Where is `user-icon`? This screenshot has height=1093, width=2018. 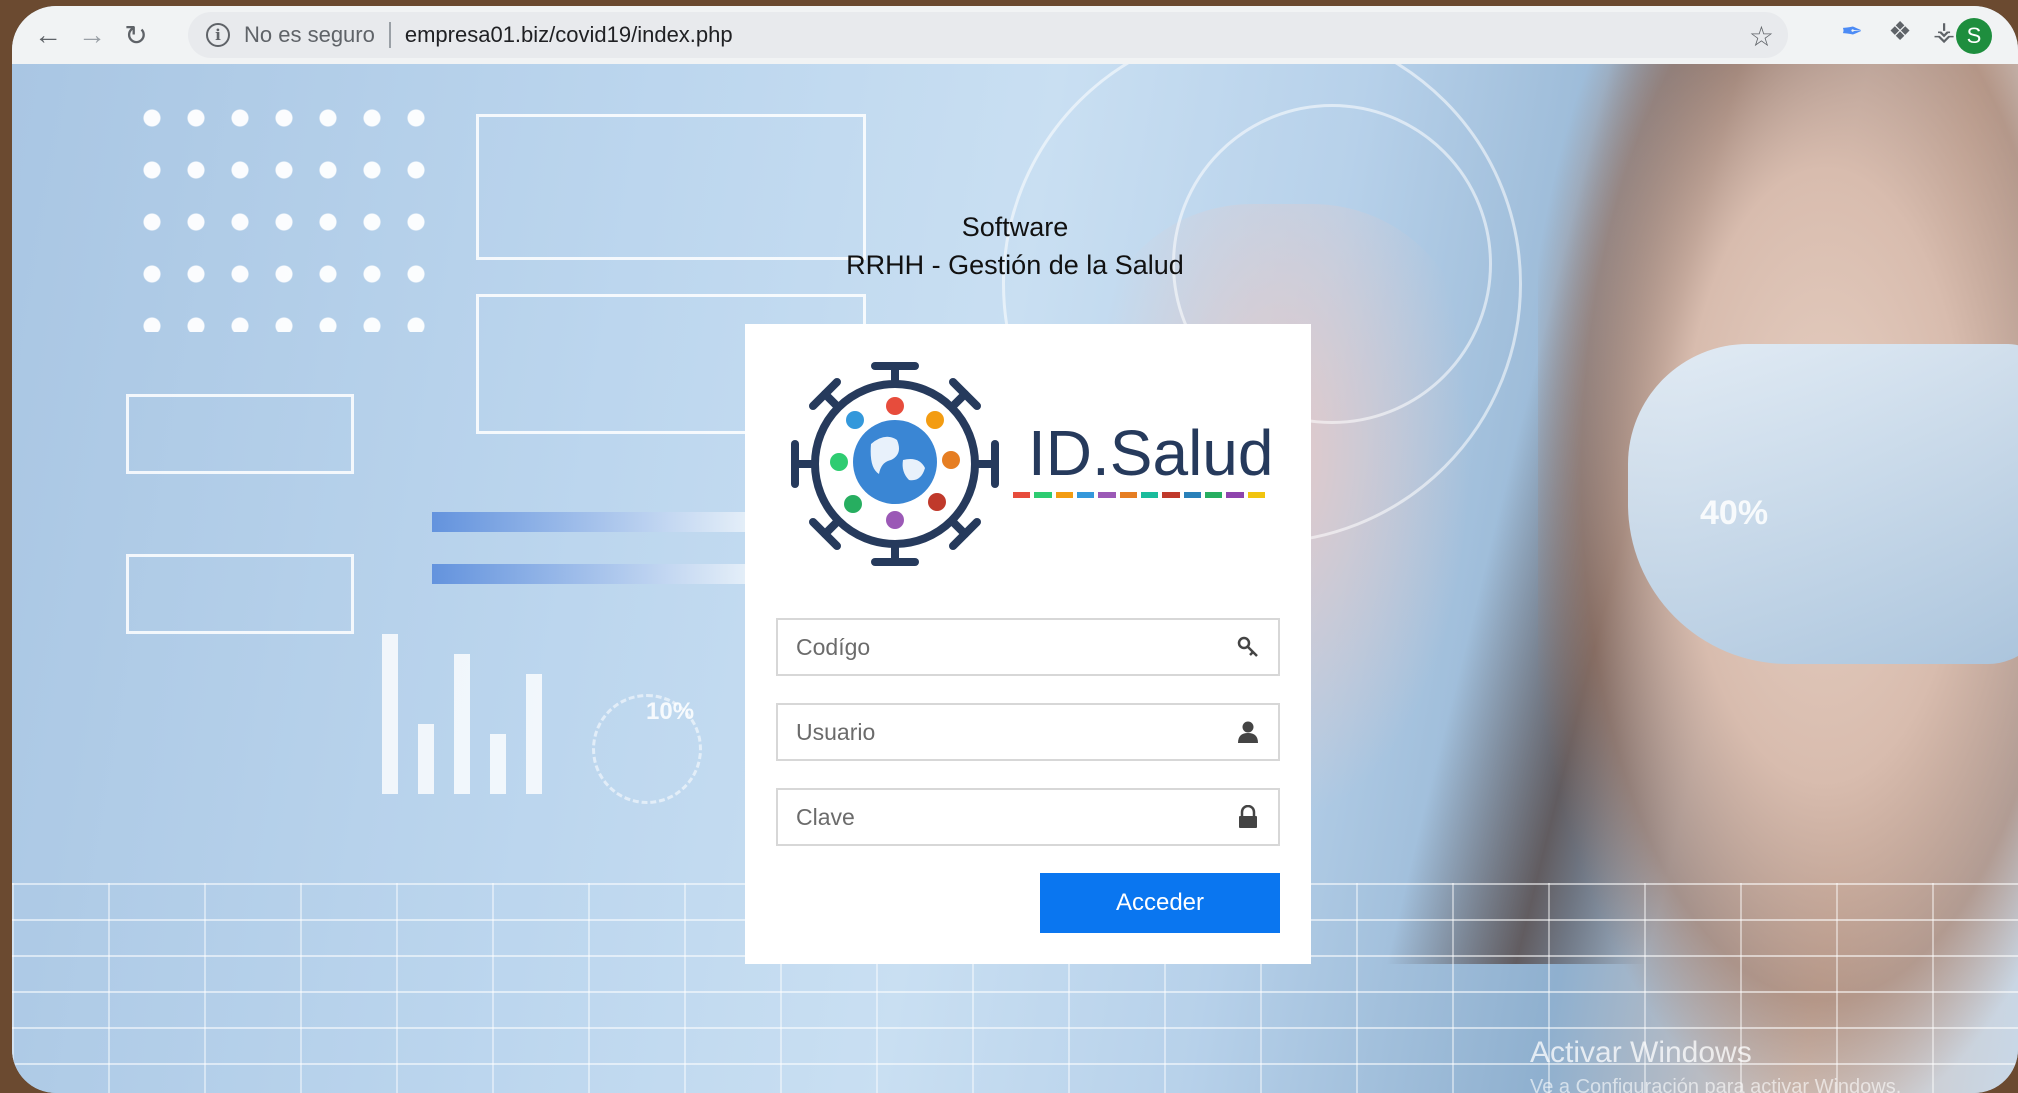
user-icon is located at coordinates (1248, 732).